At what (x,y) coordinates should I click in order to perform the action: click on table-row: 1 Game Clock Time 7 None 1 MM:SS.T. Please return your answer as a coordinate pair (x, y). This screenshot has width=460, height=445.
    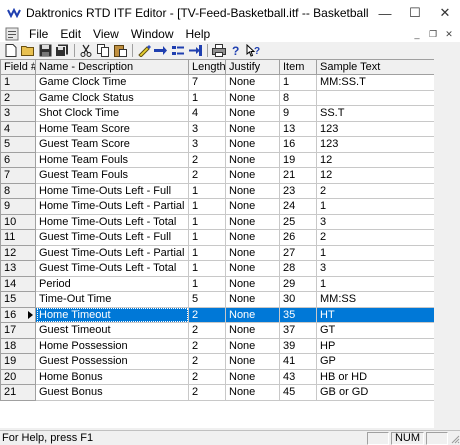
    Looking at the image, I should click on (217, 82).